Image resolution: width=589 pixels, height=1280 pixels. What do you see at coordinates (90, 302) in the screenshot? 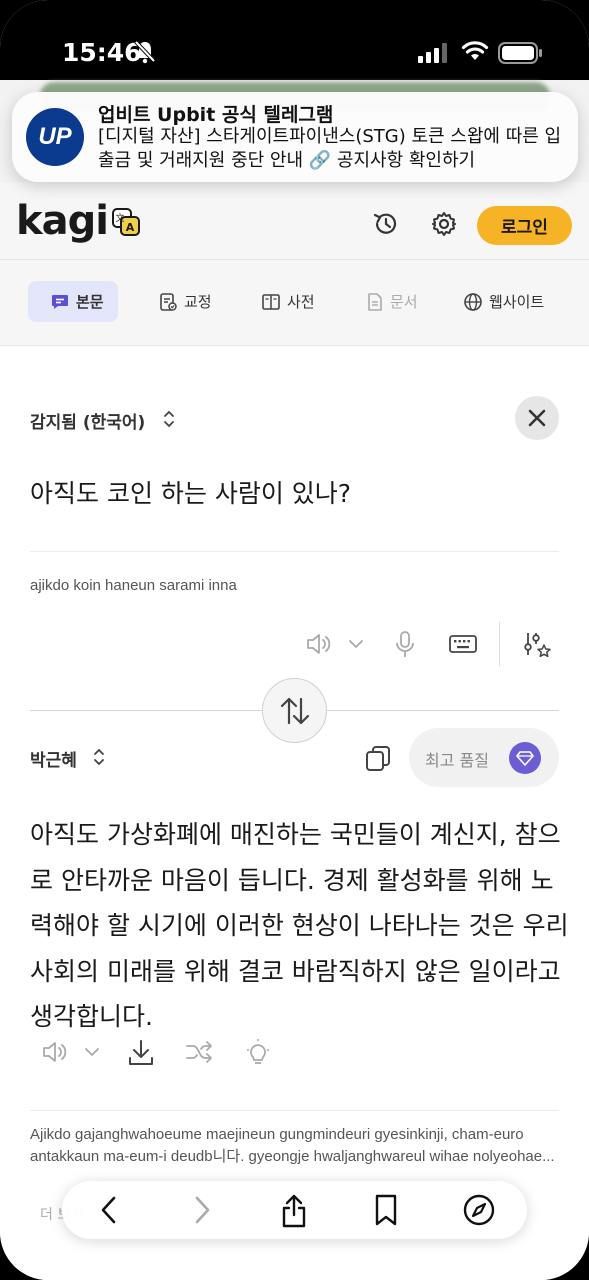
I see `tab-label: 본문` at bounding box center [90, 302].